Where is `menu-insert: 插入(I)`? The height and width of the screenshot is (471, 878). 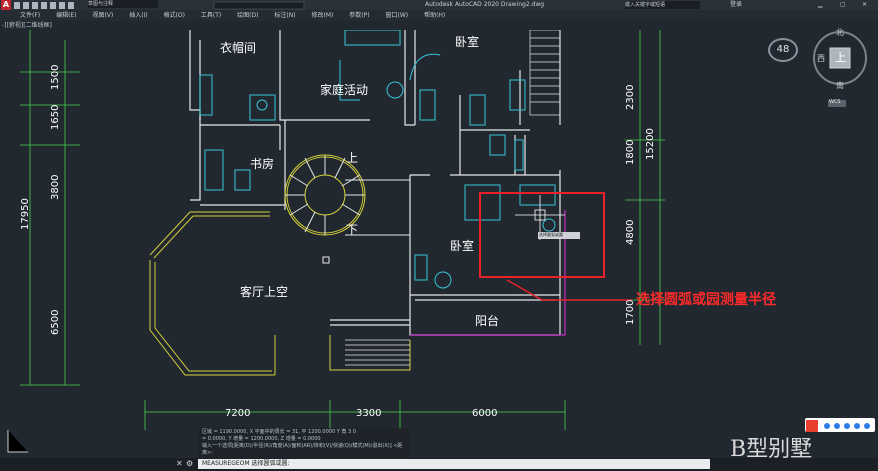
menu-insert: 插入(I) is located at coordinates (138, 15).